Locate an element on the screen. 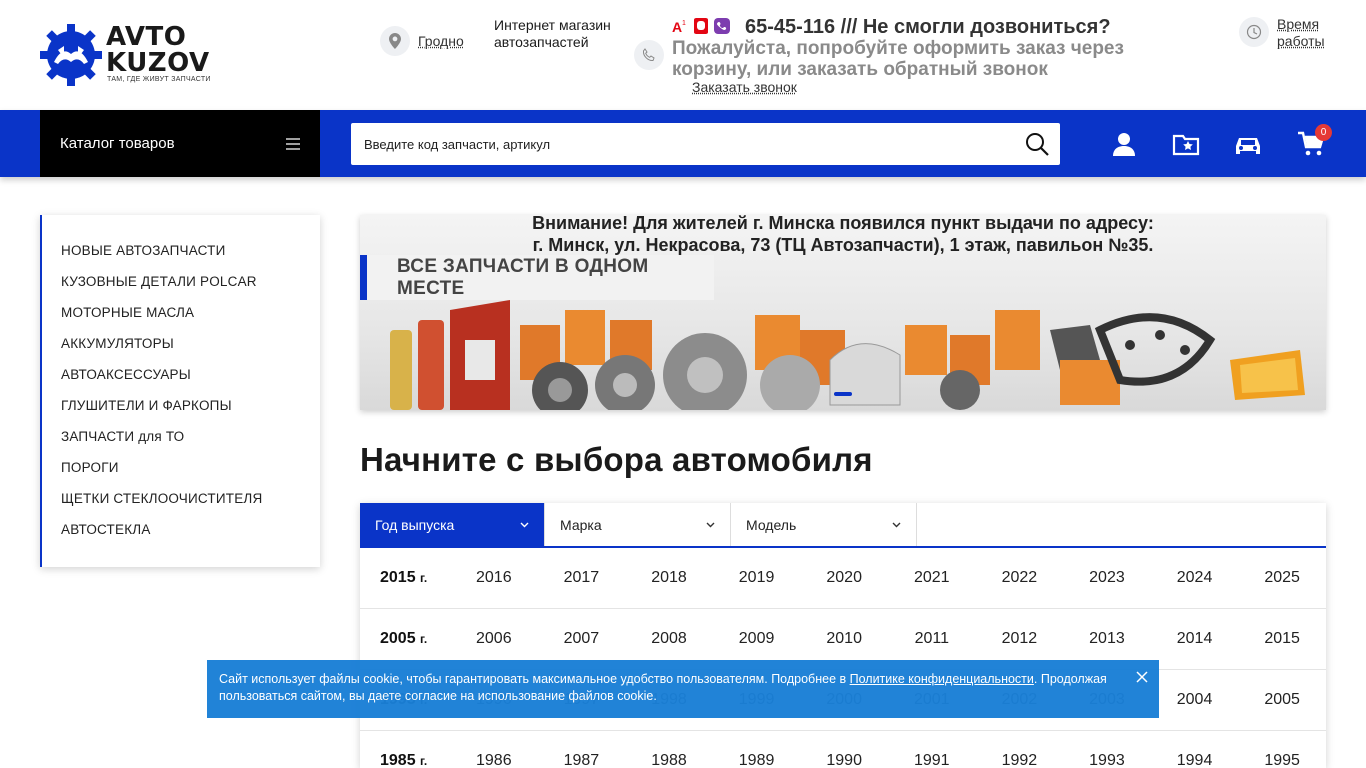  year-option: 2022 is located at coordinates (1020, 578).